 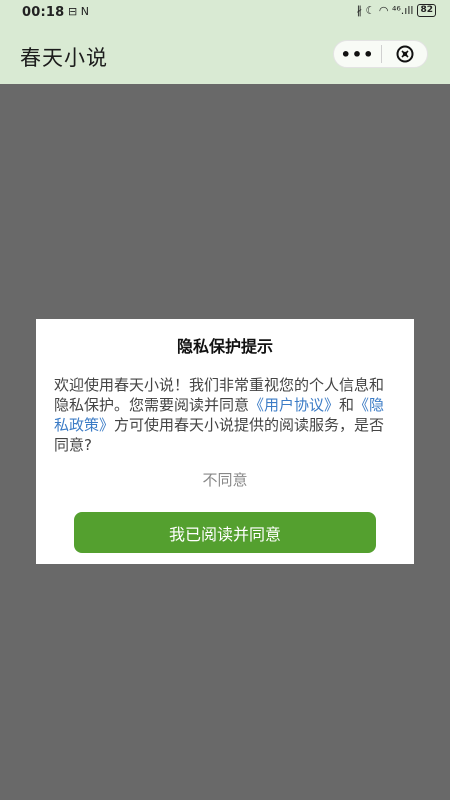 What do you see at coordinates (225, 42) in the screenshot?
I see `top-bar: 00:18 ⊟ N ∦ ☾ ◠ ⁴⁶.ıll 82 春天小说 •••` at bounding box center [225, 42].